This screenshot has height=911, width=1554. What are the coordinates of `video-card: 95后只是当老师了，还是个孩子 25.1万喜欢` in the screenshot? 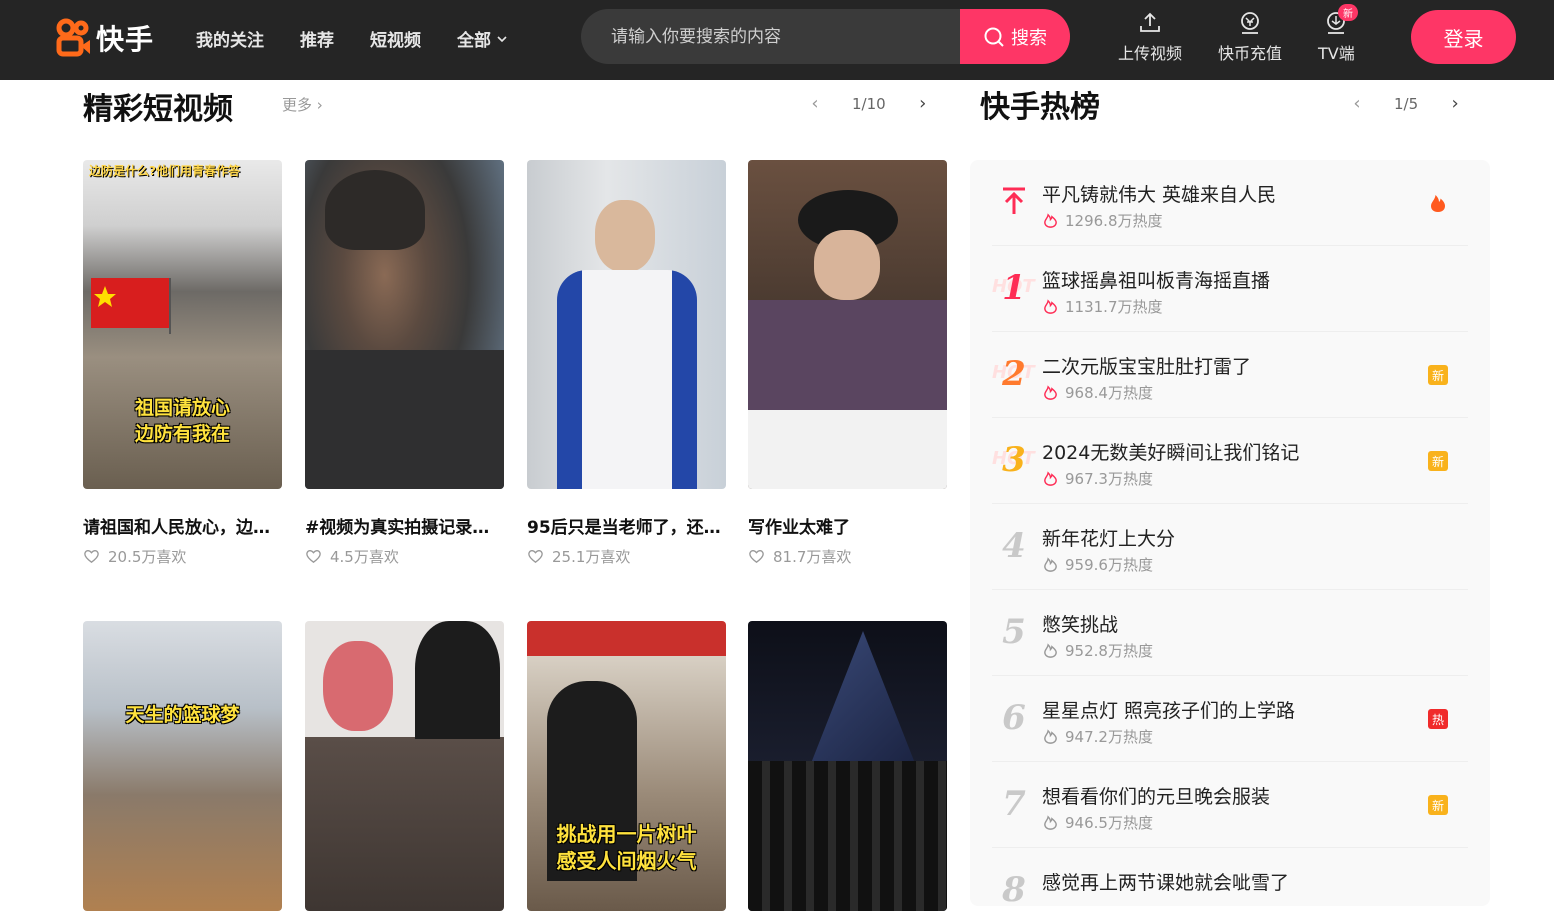 It's located at (626, 363).